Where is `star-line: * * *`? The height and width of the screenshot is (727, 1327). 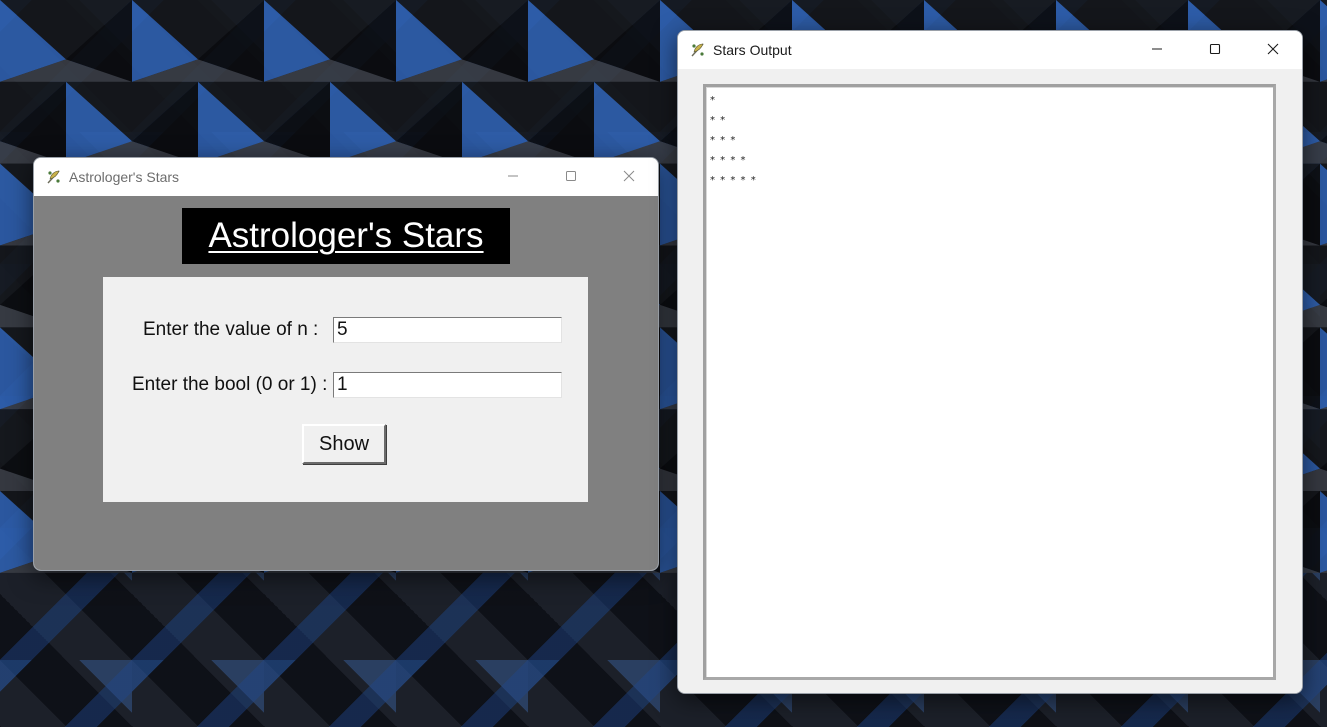
star-line: * * * is located at coordinates (723, 140).